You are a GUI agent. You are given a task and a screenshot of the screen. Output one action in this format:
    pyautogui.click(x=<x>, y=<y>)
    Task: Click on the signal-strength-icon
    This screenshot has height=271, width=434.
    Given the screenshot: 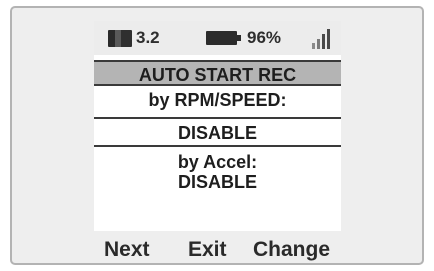 What is the action you would take?
    pyautogui.click(x=322, y=38)
    